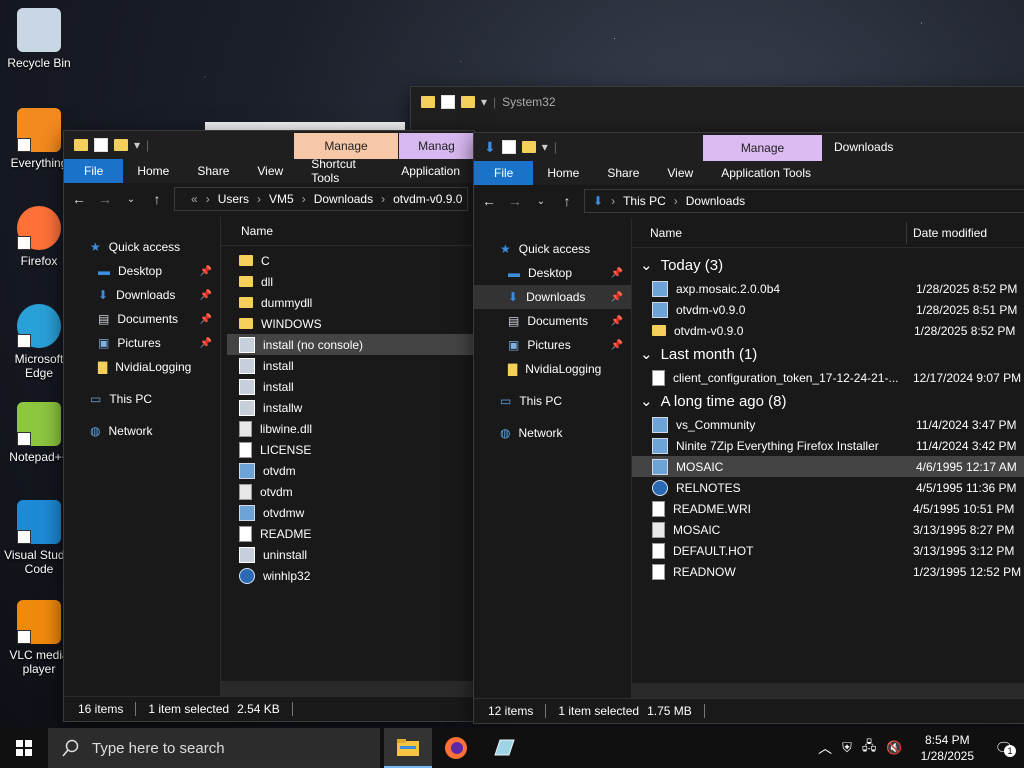 Image resolution: width=1024 pixels, height=768 pixels. Describe the element at coordinates (436, 146) in the screenshot. I see `manage-application-tab: Manag` at that location.